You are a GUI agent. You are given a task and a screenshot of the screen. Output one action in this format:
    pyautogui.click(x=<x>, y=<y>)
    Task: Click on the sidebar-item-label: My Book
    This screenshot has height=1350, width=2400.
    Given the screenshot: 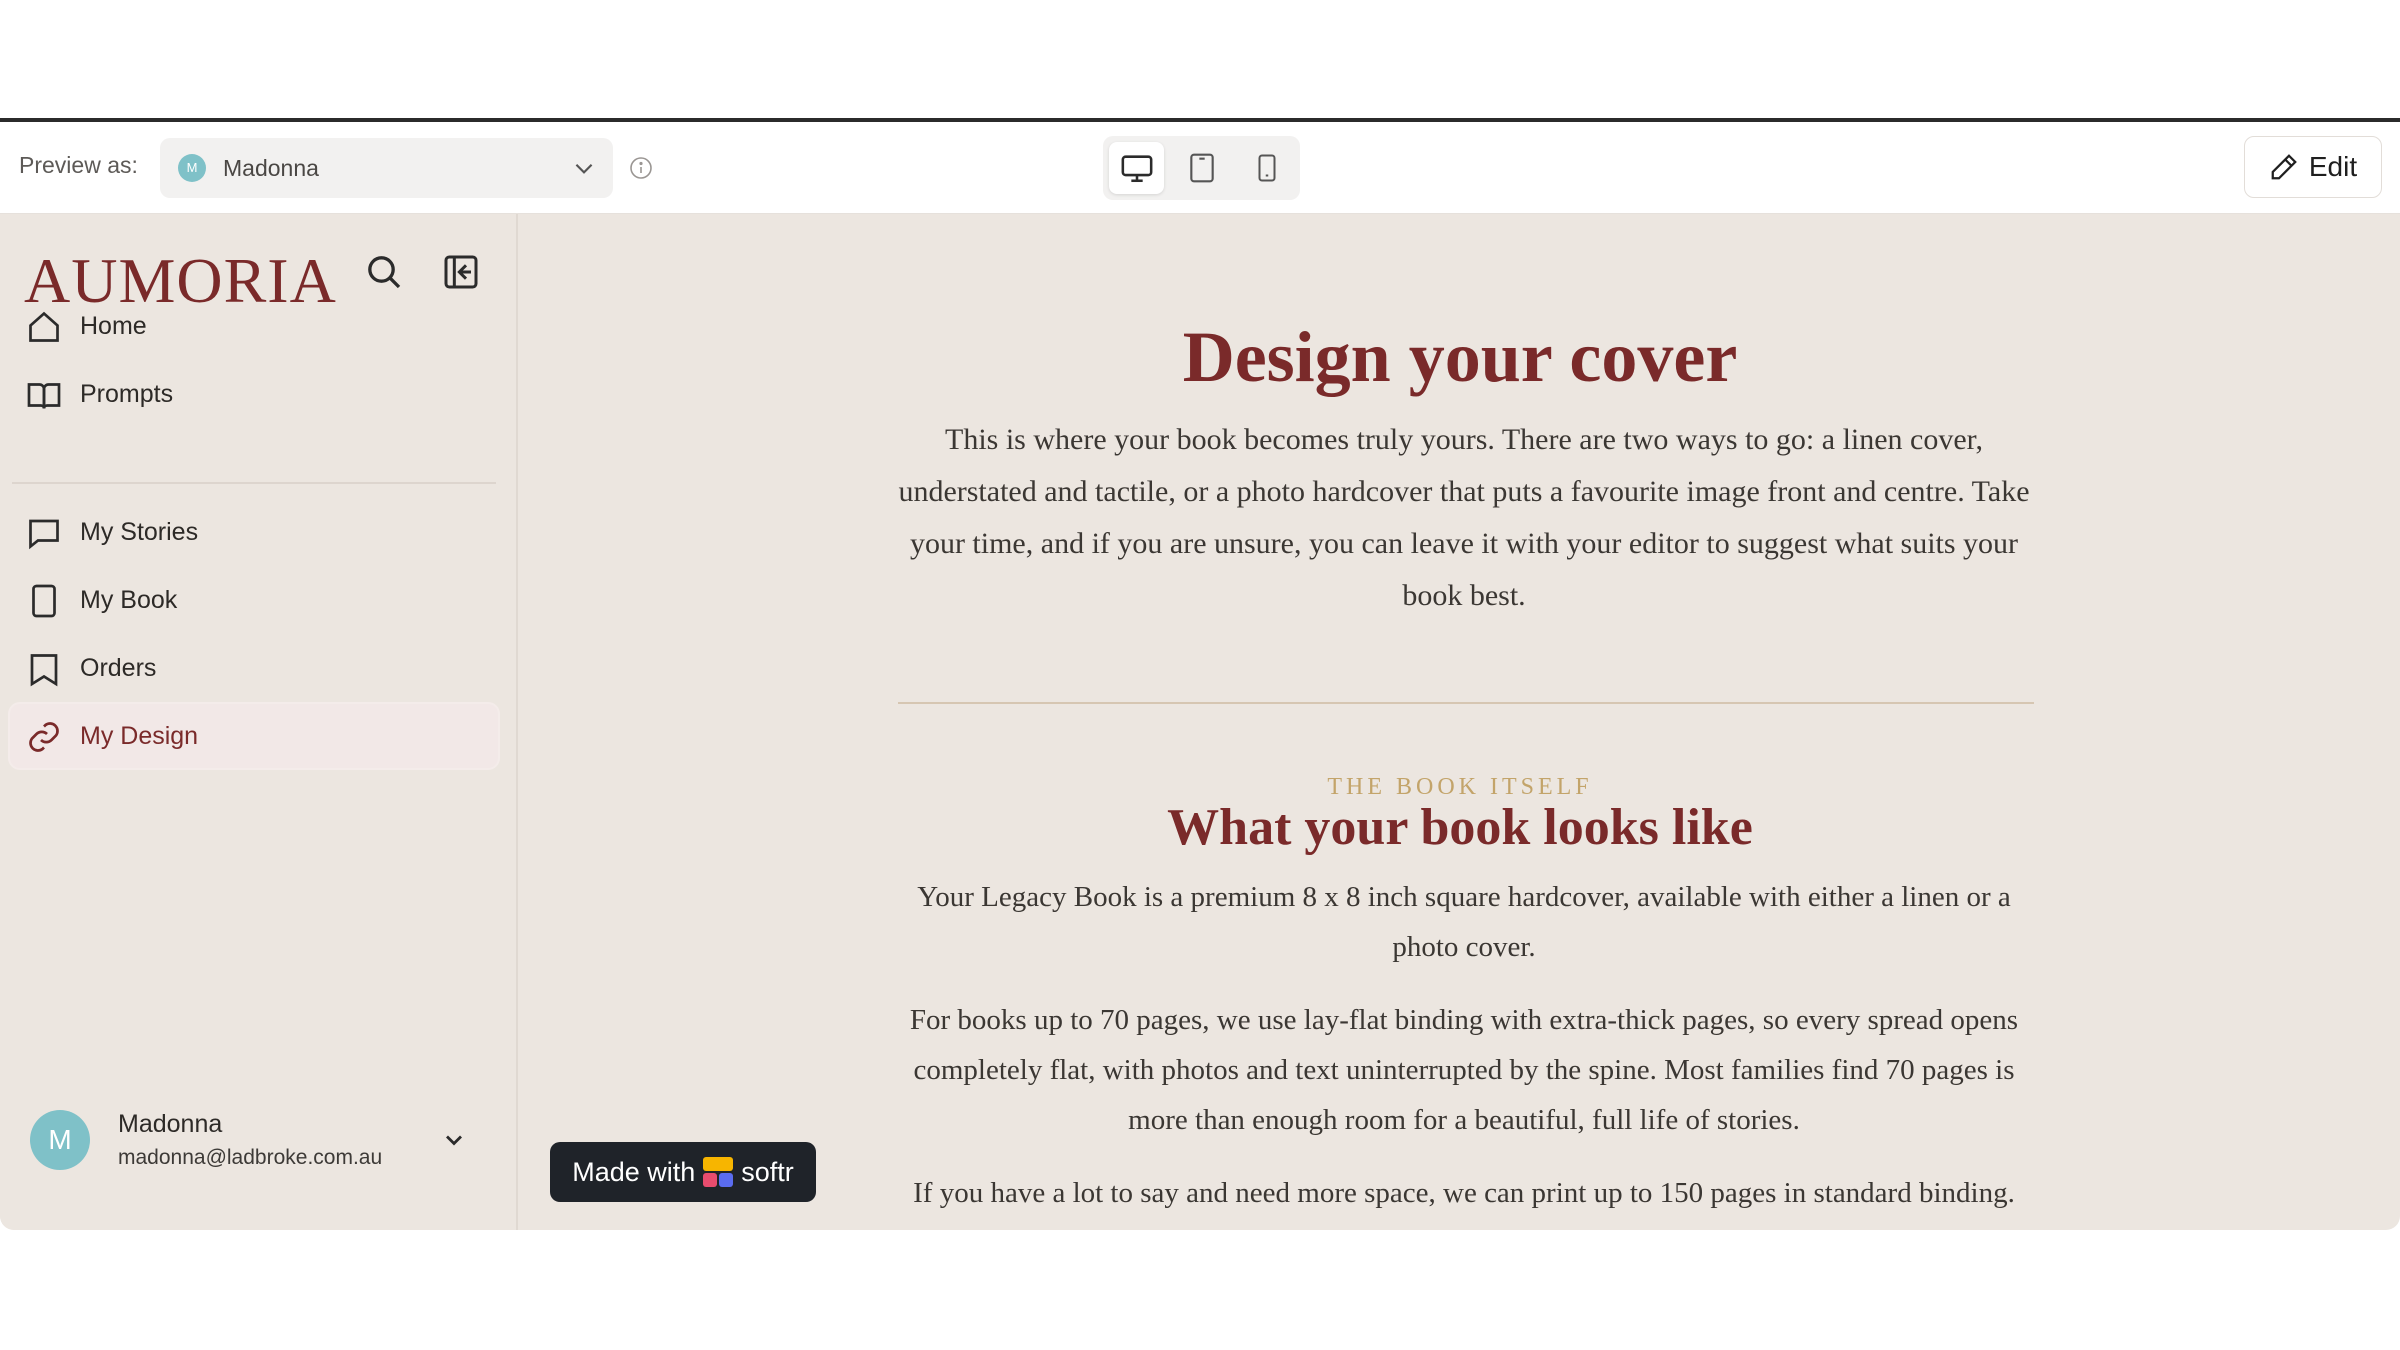 What is the action you would take?
    pyautogui.click(x=129, y=600)
    